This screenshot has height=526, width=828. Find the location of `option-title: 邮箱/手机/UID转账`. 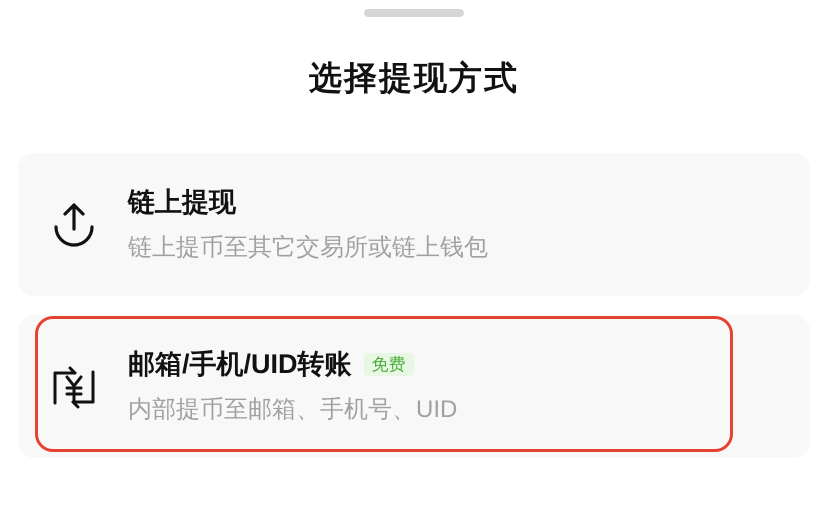

option-title: 邮箱/手机/UID转账 is located at coordinates (240, 364).